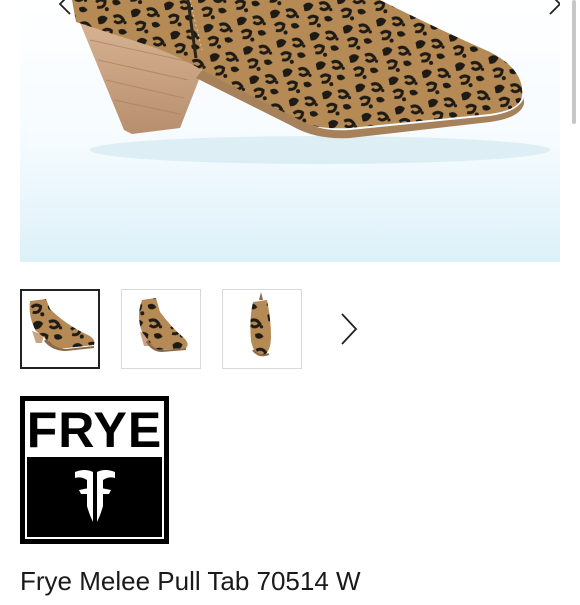 The image size is (580, 605). I want to click on thumbnail-side-view, so click(60, 329).